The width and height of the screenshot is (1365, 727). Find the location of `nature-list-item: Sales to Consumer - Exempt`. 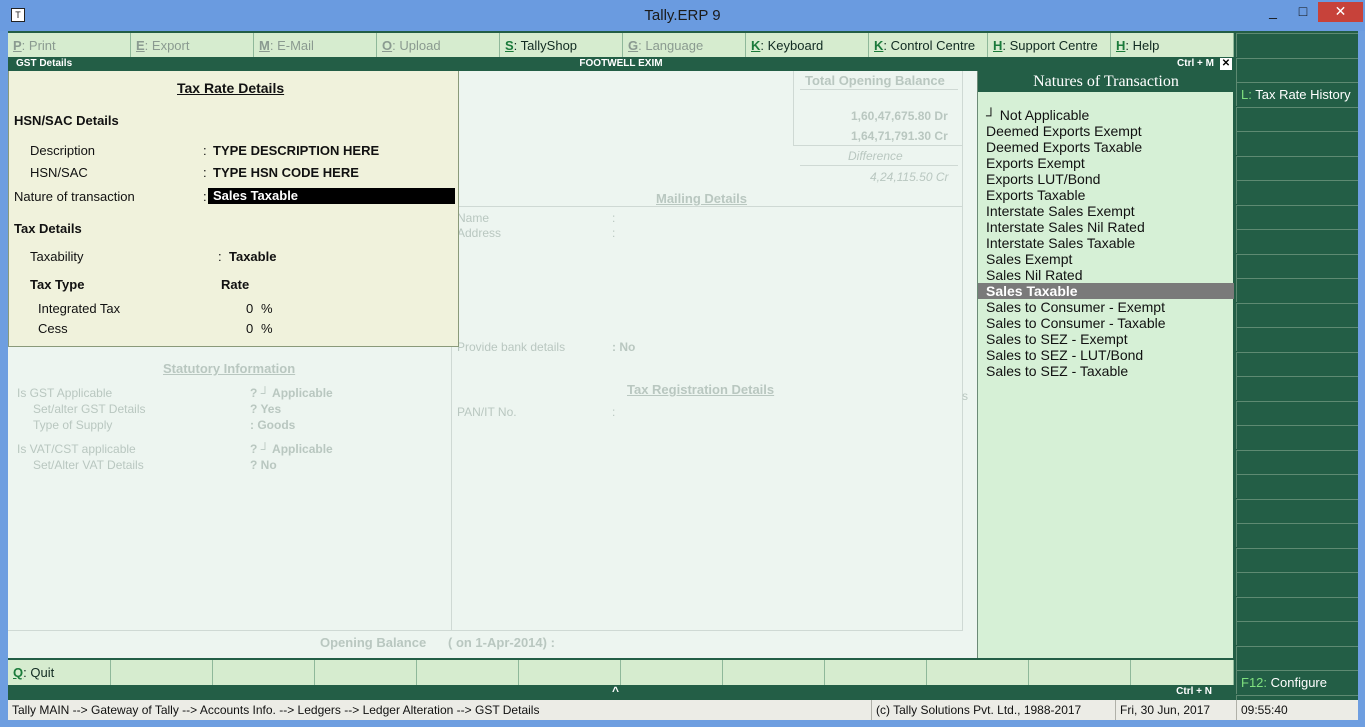

nature-list-item: Sales to Consumer - Exempt is located at coordinates (1075, 307).